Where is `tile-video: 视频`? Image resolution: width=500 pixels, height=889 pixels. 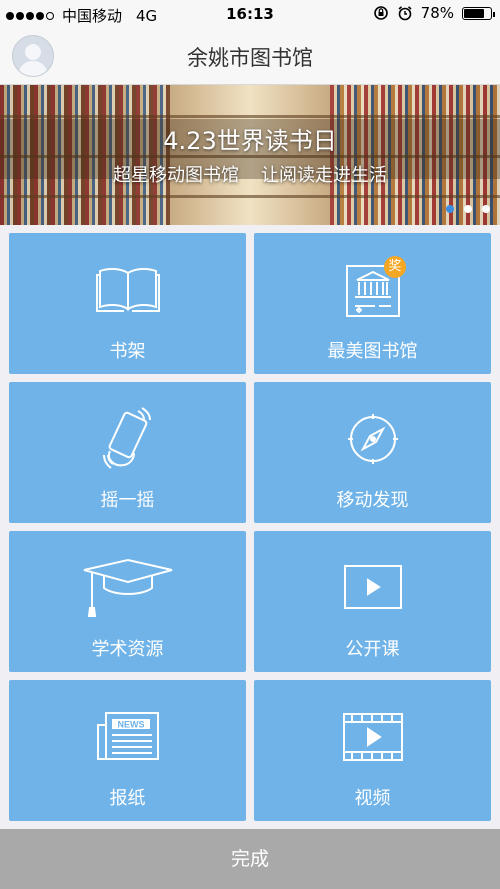 tile-video: 视频 is located at coordinates (372, 750).